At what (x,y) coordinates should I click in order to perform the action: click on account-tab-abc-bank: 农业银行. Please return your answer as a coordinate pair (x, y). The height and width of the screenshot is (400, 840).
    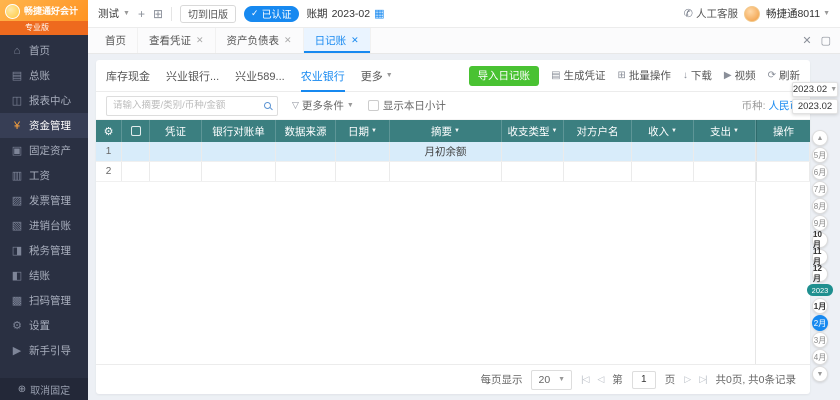
    Looking at the image, I should click on (323, 76).